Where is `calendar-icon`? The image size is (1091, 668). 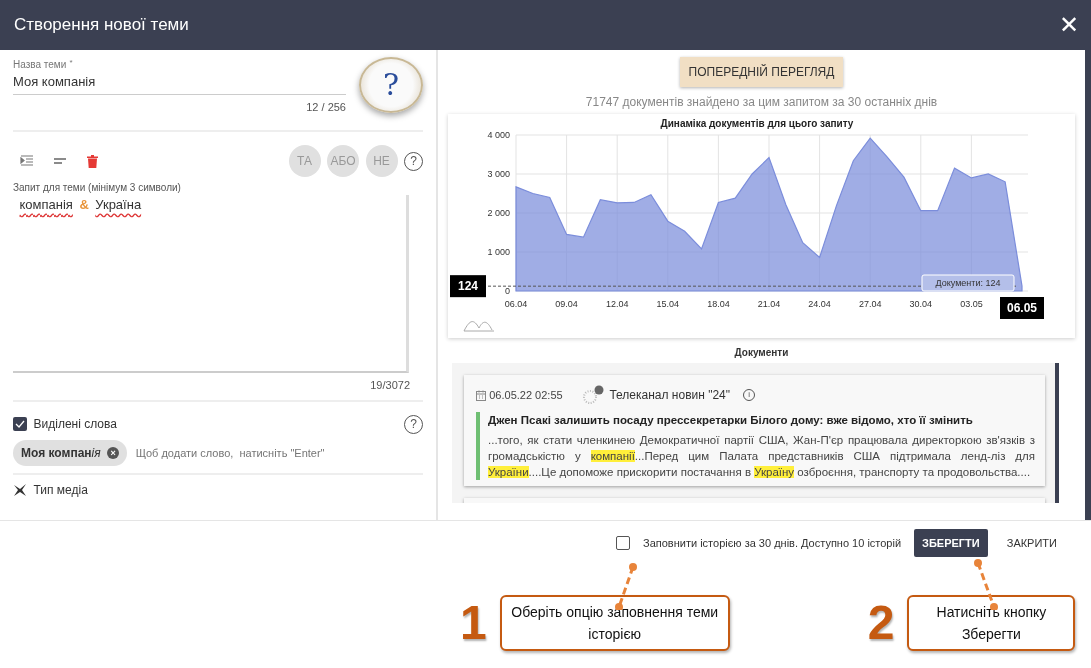
calendar-icon is located at coordinates (481, 395).